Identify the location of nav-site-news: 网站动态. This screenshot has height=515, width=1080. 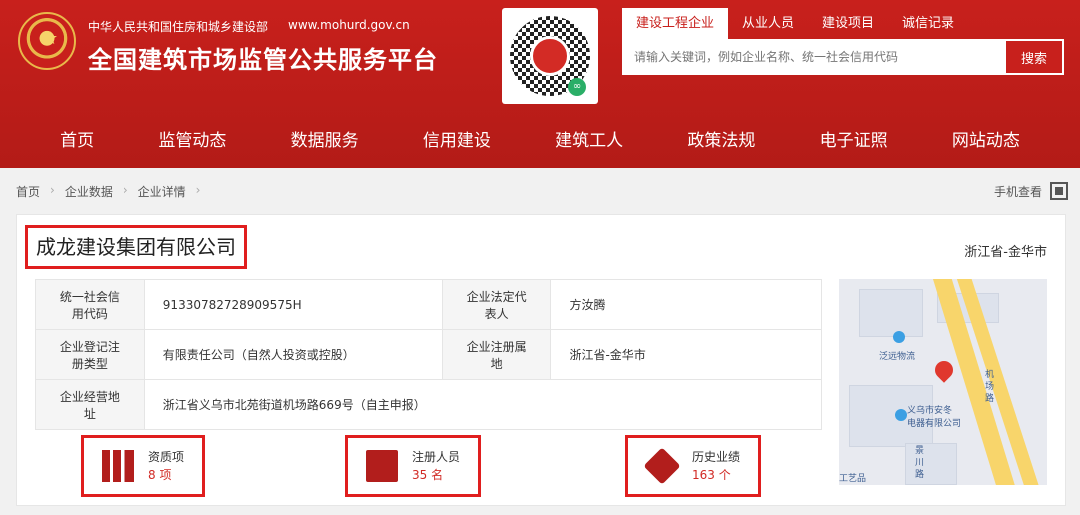
(986, 141).